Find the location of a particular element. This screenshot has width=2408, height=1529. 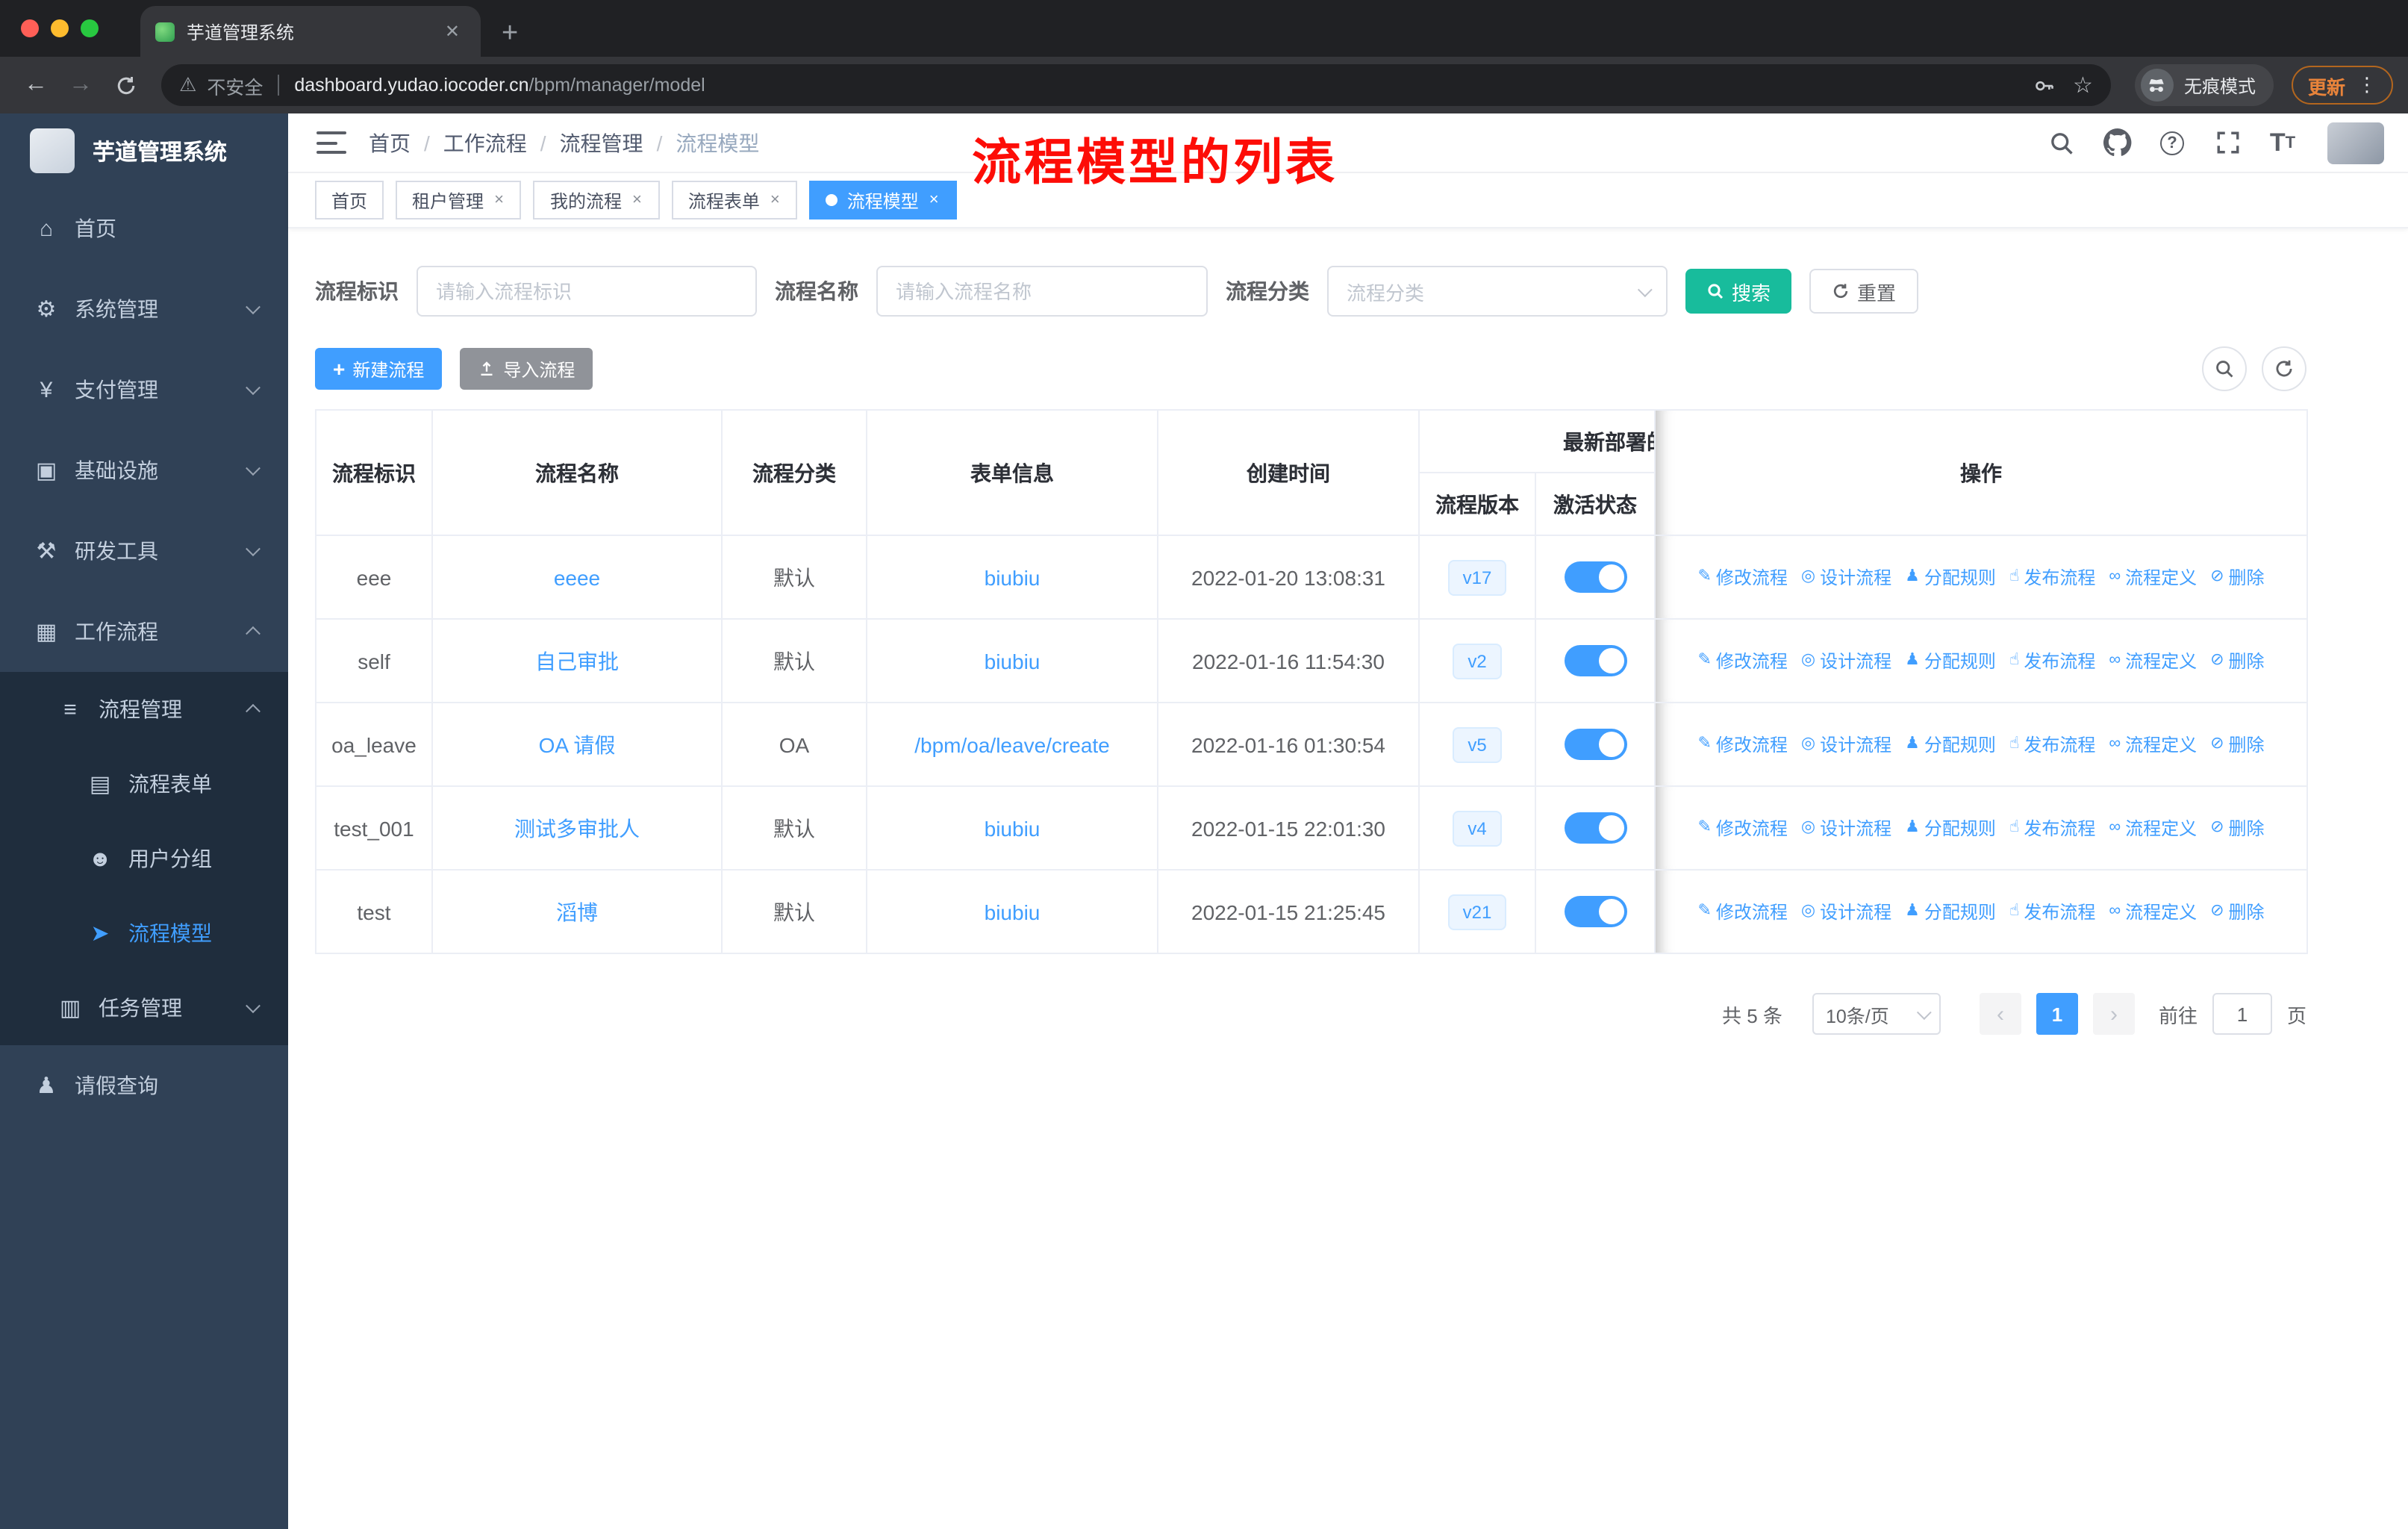

forward-button: → is located at coordinates (81, 85).